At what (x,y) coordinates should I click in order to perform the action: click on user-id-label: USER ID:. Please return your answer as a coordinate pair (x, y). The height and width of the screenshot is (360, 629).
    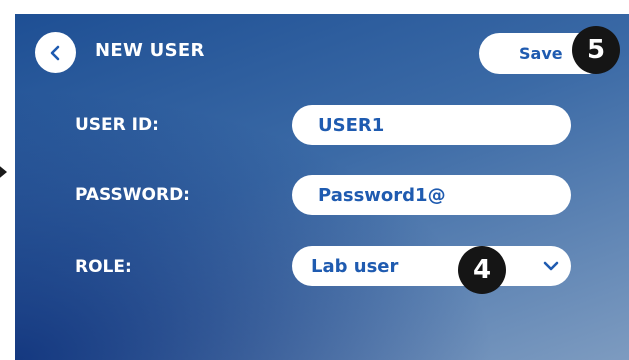
    Looking at the image, I should click on (117, 125).